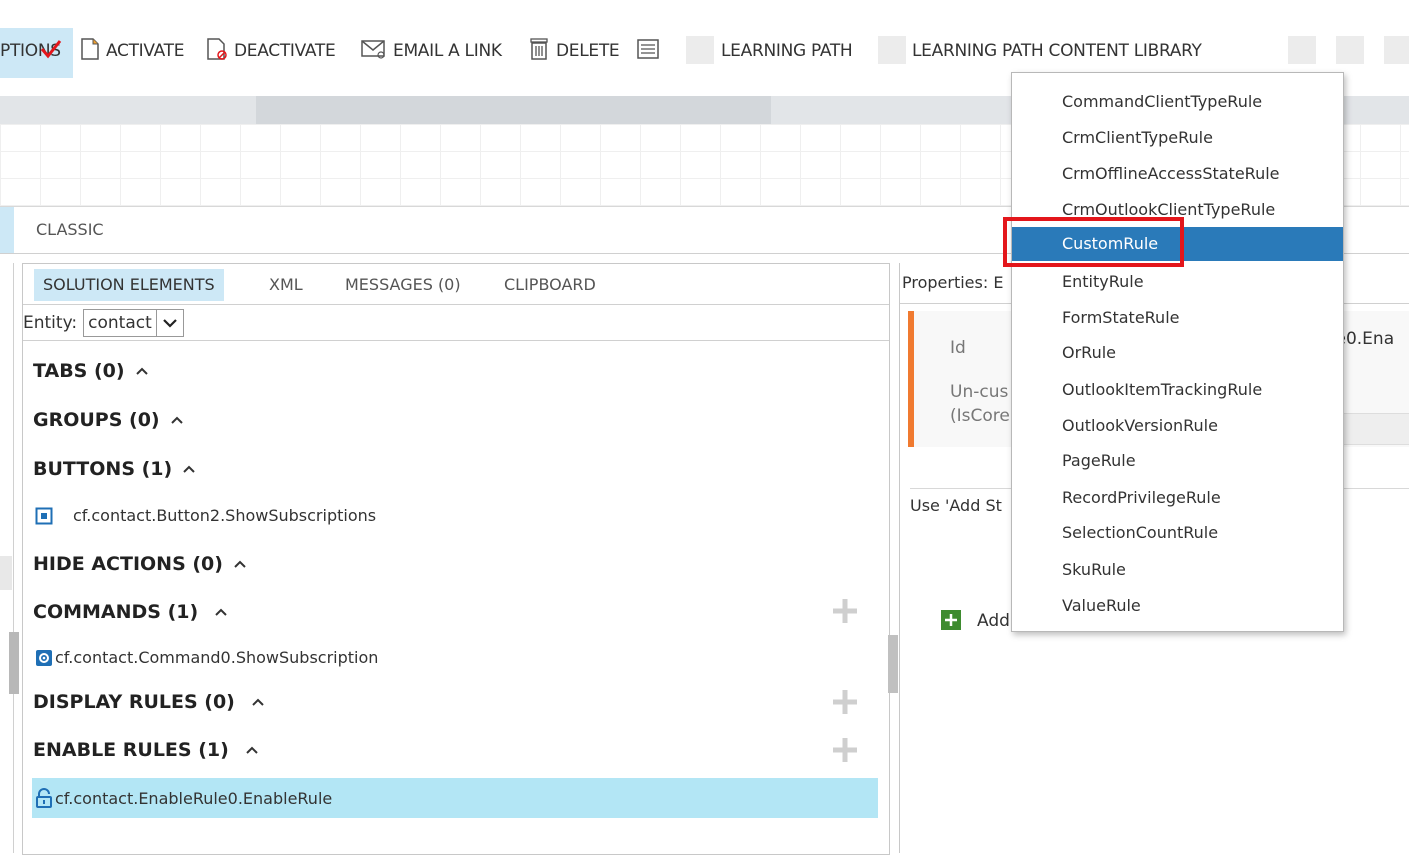  I want to click on document-icon, so click(90, 51).